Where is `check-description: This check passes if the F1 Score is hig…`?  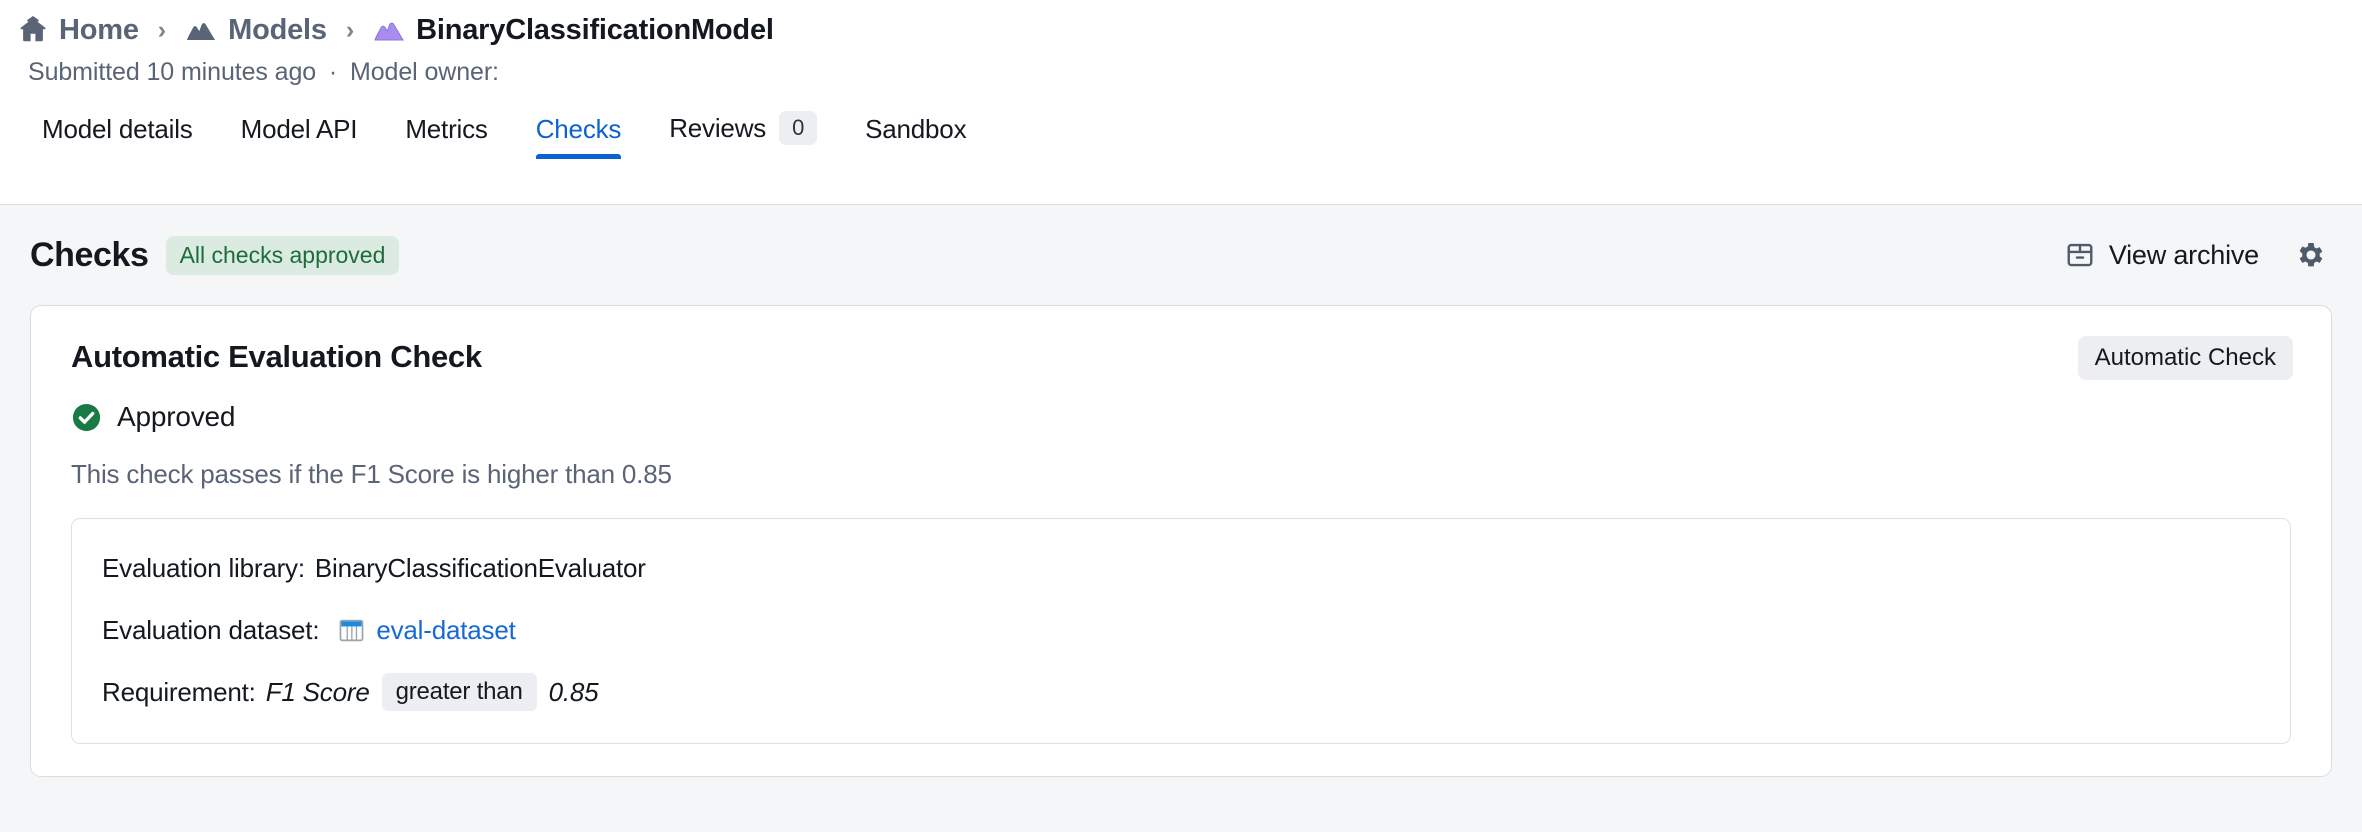 check-description: This check passes if the F1 Score is hig… is located at coordinates (371, 474).